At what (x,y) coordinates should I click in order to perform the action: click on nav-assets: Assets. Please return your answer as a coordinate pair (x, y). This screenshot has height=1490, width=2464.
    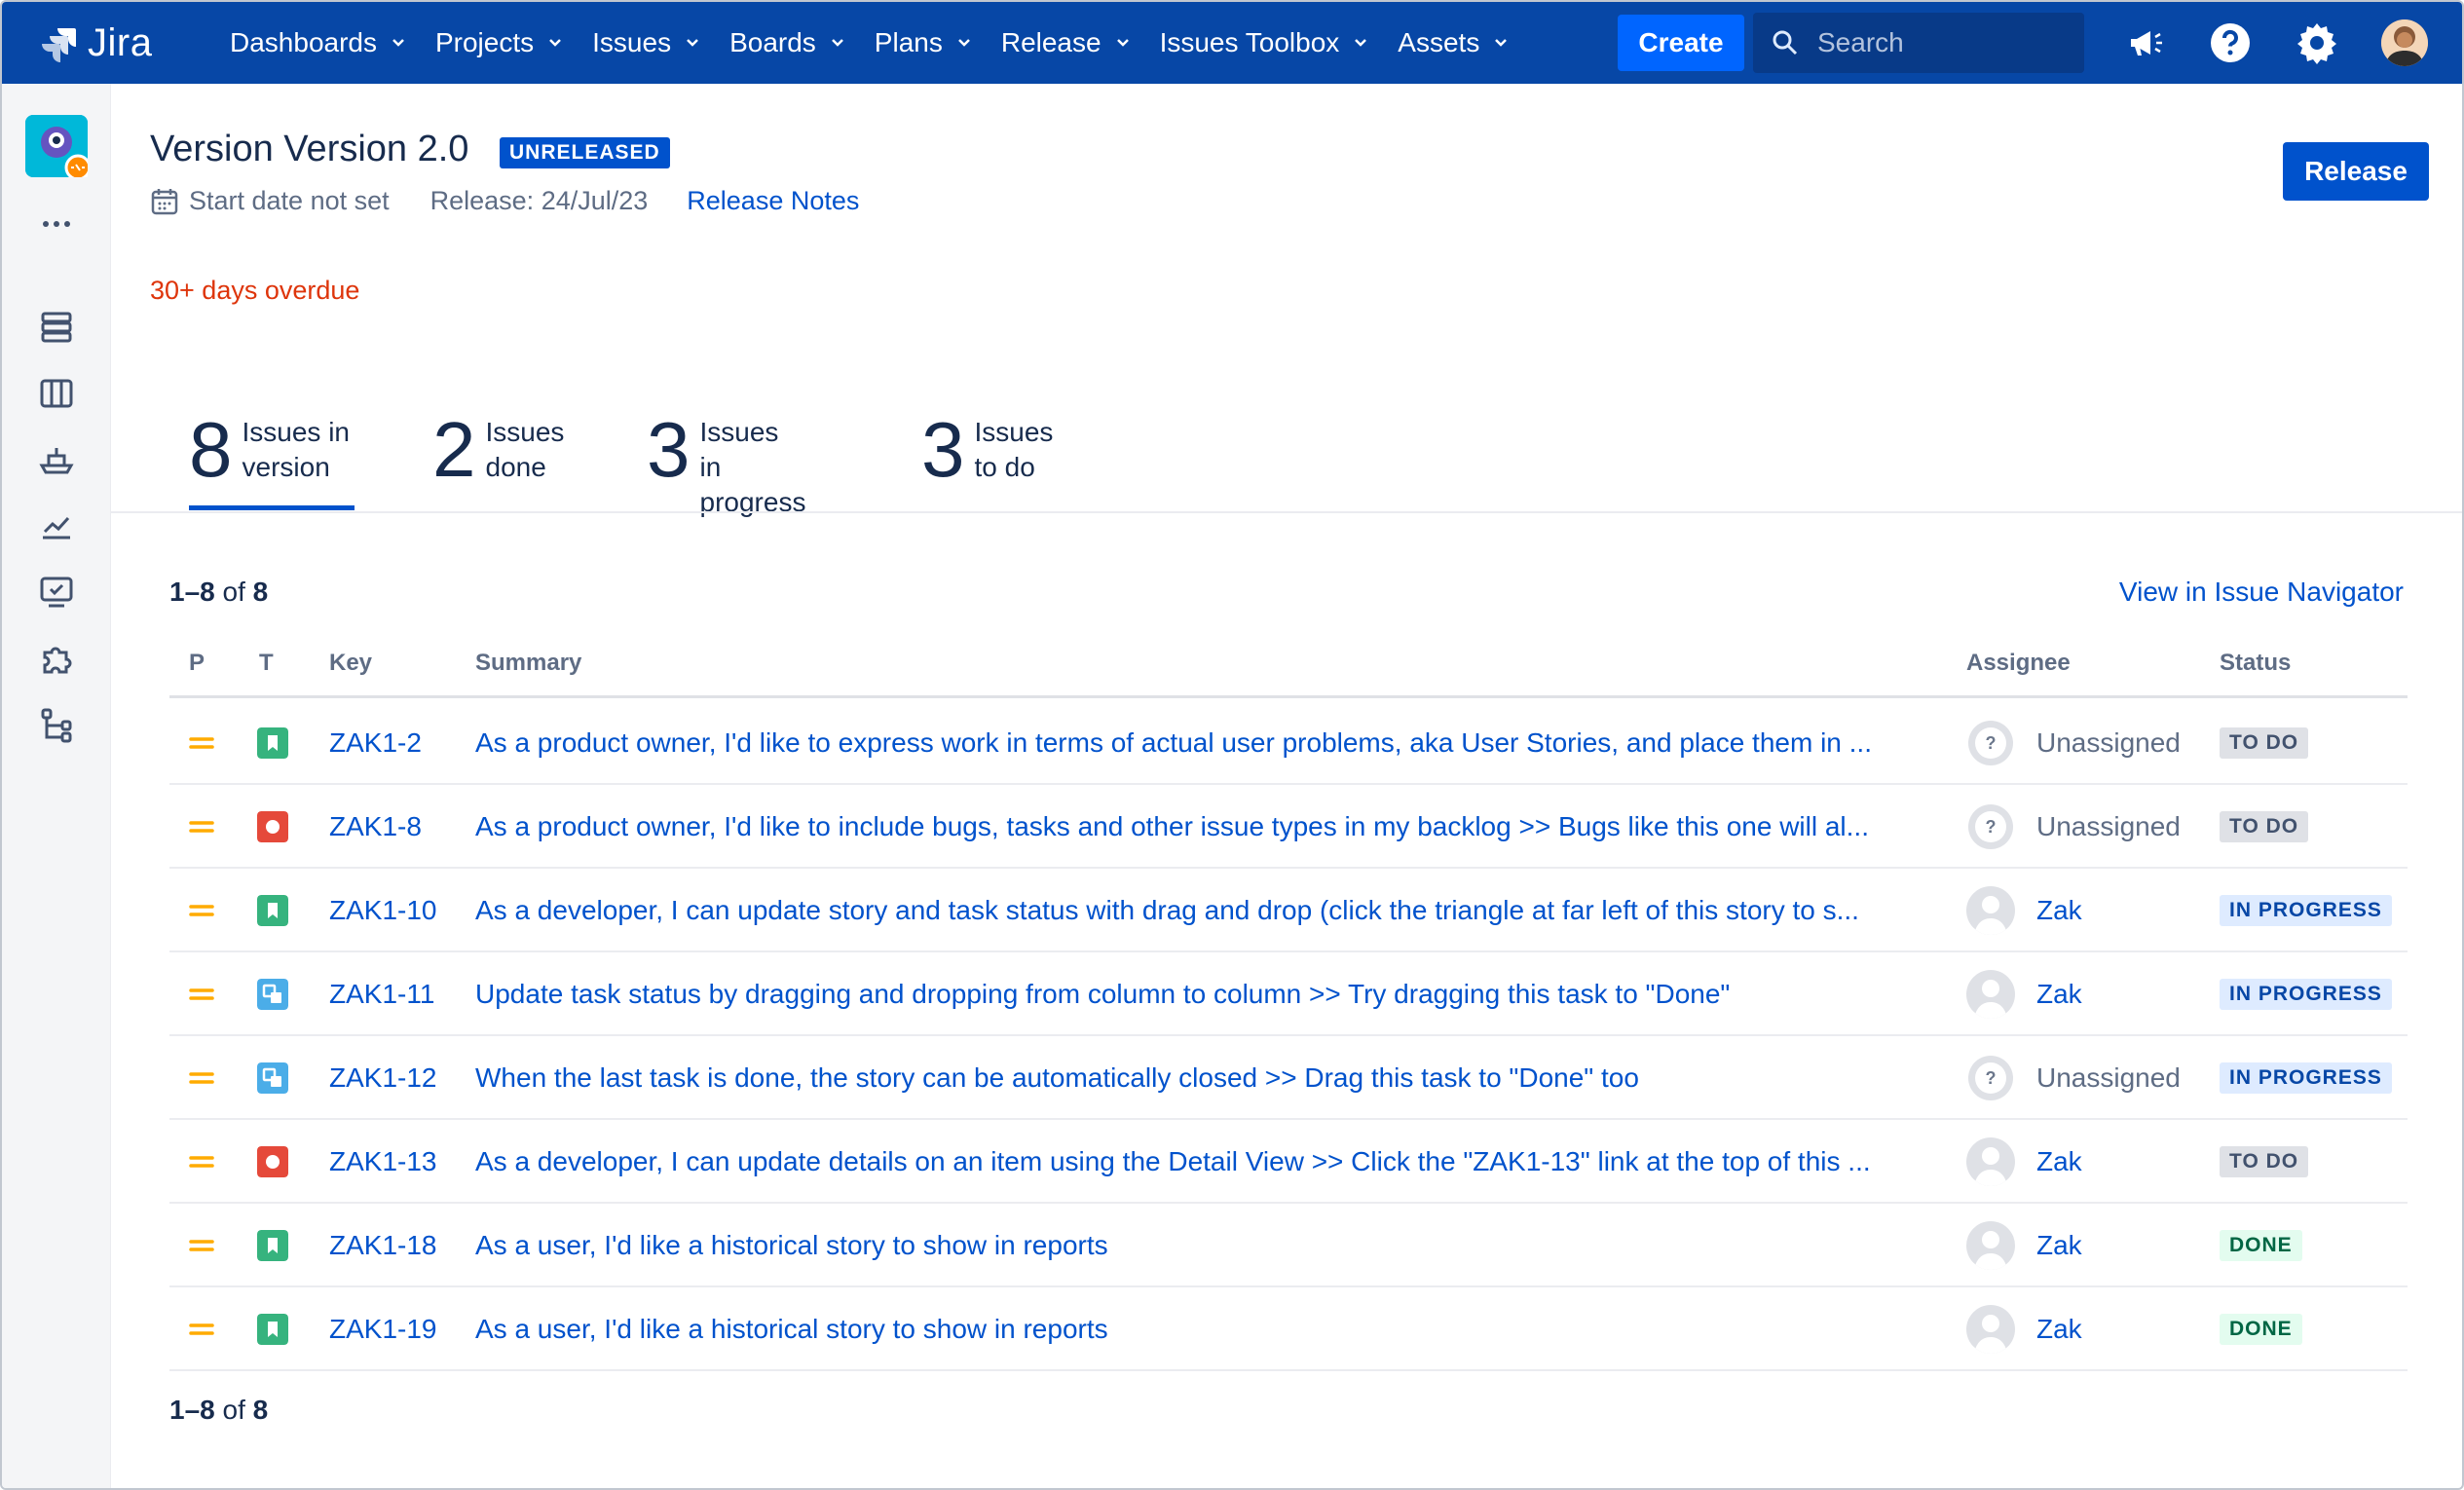
    Looking at the image, I should click on (1454, 43).